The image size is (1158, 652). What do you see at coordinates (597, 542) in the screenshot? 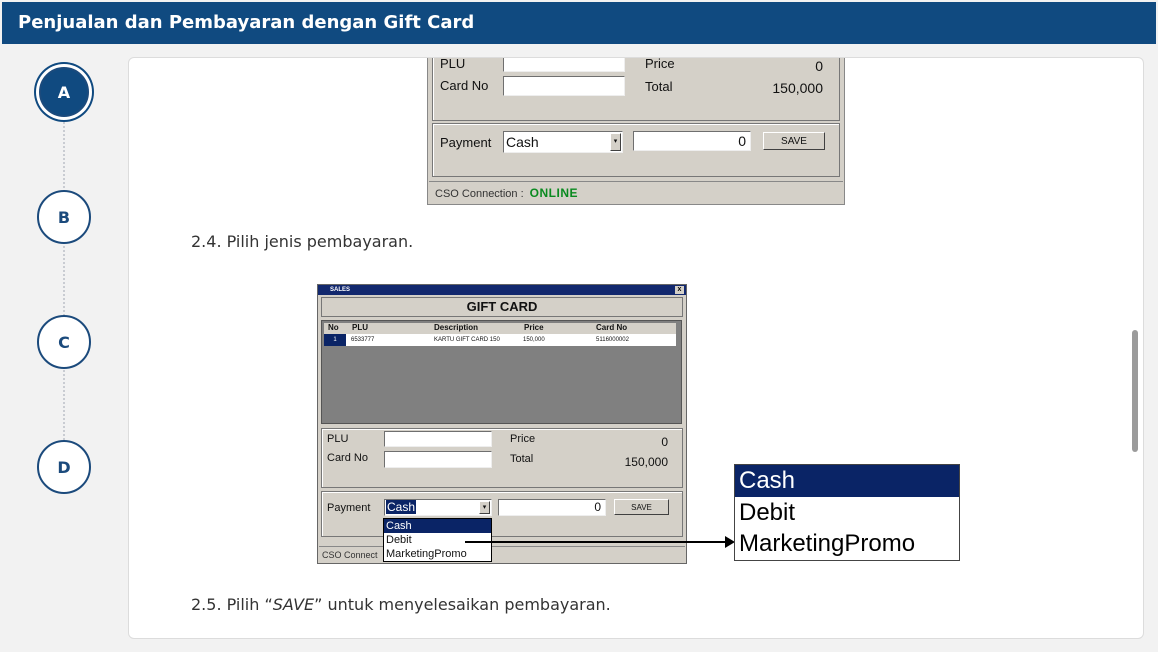
I see `callout-arrow-line` at bounding box center [597, 542].